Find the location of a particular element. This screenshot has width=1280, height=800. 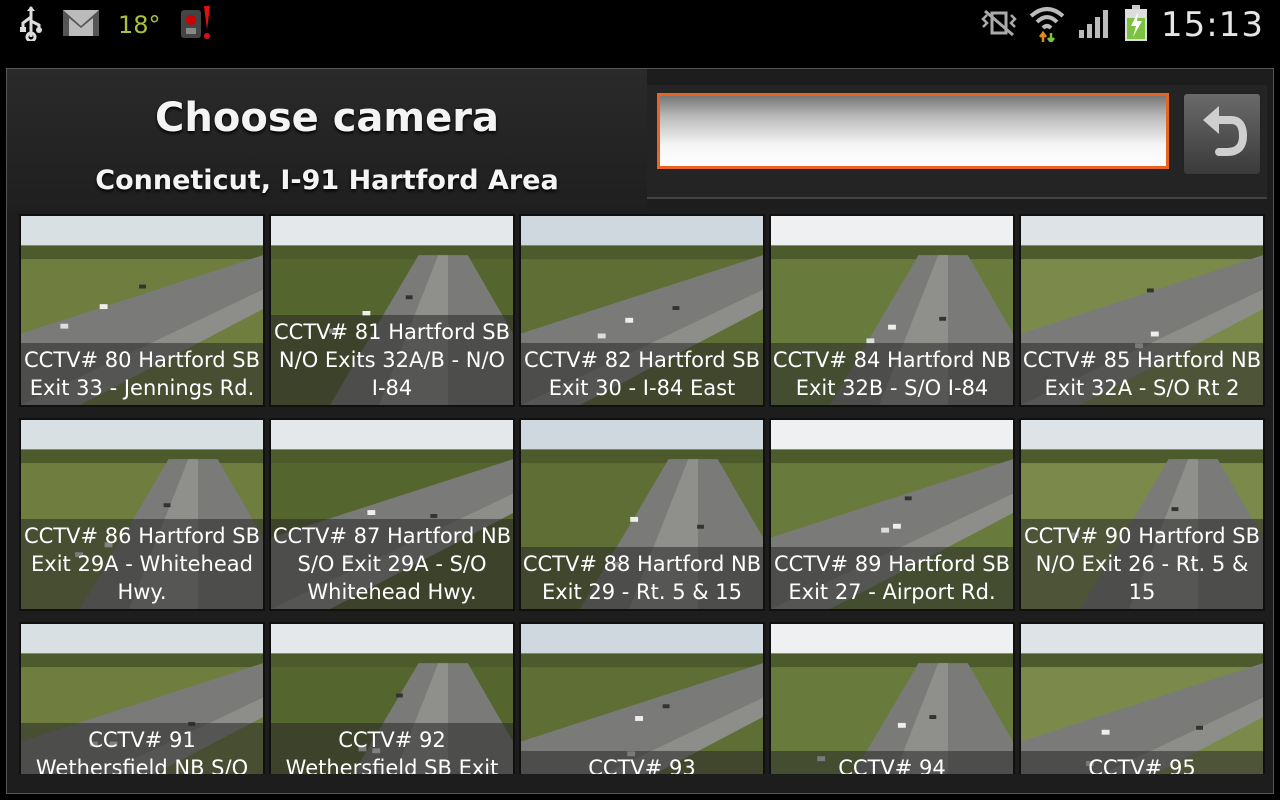

dialog-title: Choose camera is located at coordinates (327, 118).